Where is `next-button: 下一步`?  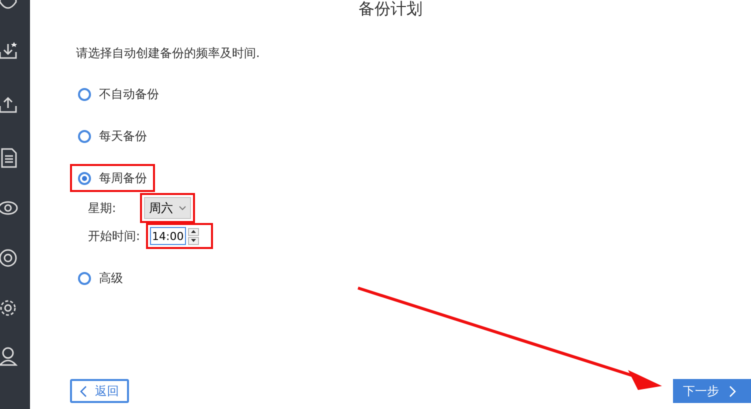
next-button: 下一步 is located at coordinates (712, 391).